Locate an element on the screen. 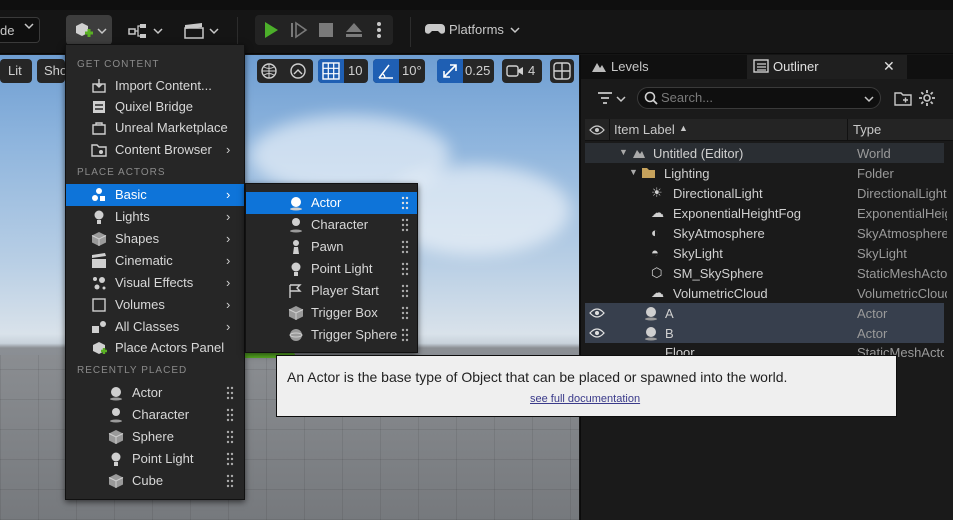 This screenshot has width=953, height=520. outliner-row-selected: A Actor is located at coordinates (764, 313).